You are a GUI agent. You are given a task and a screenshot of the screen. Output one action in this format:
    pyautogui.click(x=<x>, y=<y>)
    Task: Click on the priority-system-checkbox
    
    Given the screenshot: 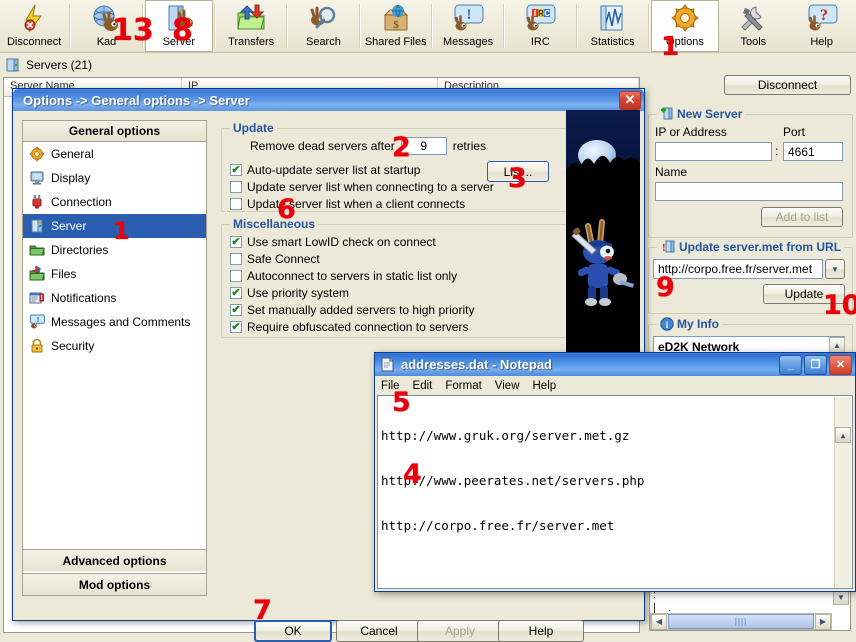 What is the action you would take?
    pyautogui.click(x=236, y=293)
    